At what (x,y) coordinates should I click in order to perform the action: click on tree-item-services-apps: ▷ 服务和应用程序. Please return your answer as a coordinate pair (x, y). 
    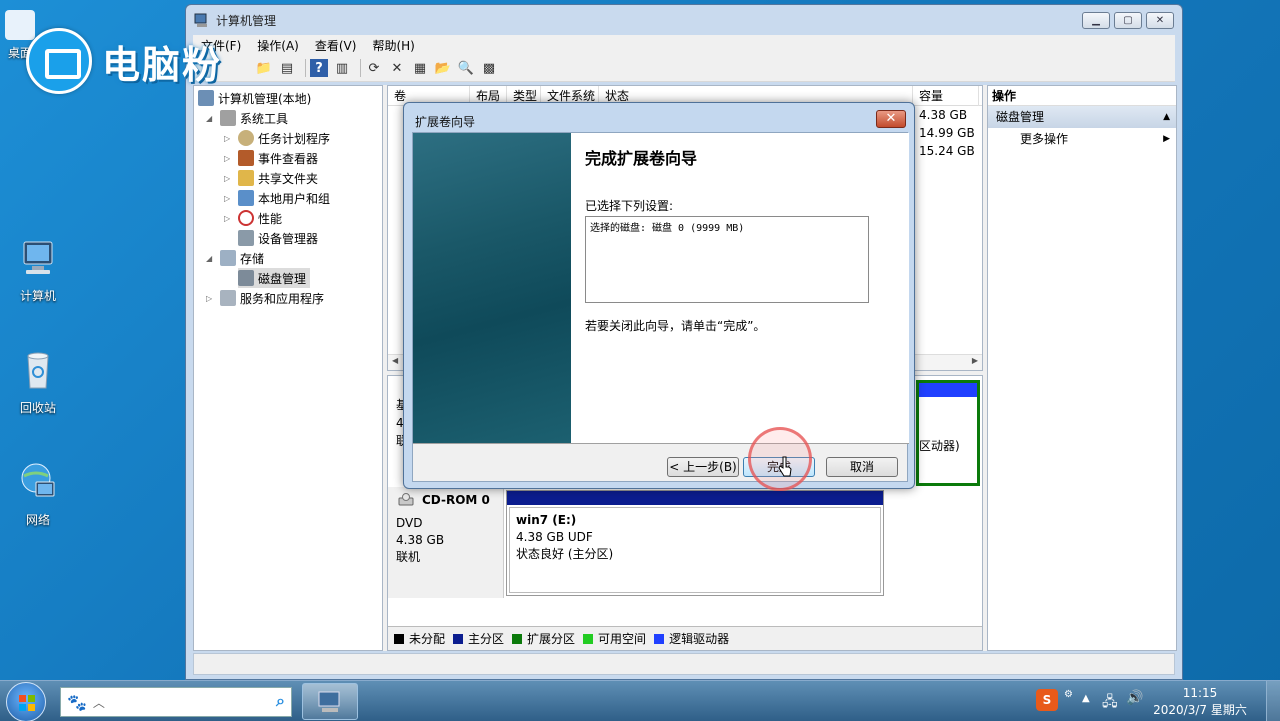
    Looking at the image, I should click on (265, 298).